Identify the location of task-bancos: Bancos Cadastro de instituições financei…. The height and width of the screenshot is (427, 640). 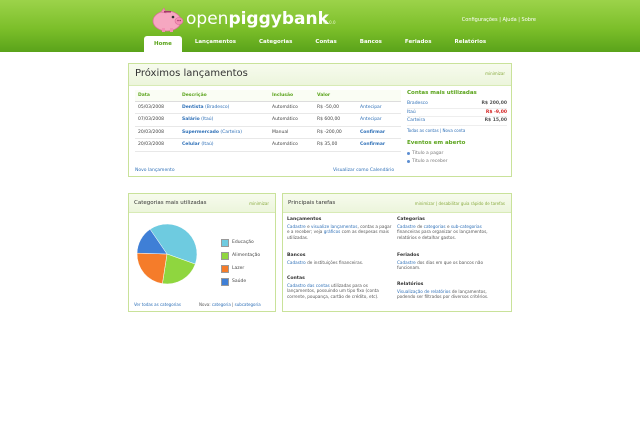
(341, 259).